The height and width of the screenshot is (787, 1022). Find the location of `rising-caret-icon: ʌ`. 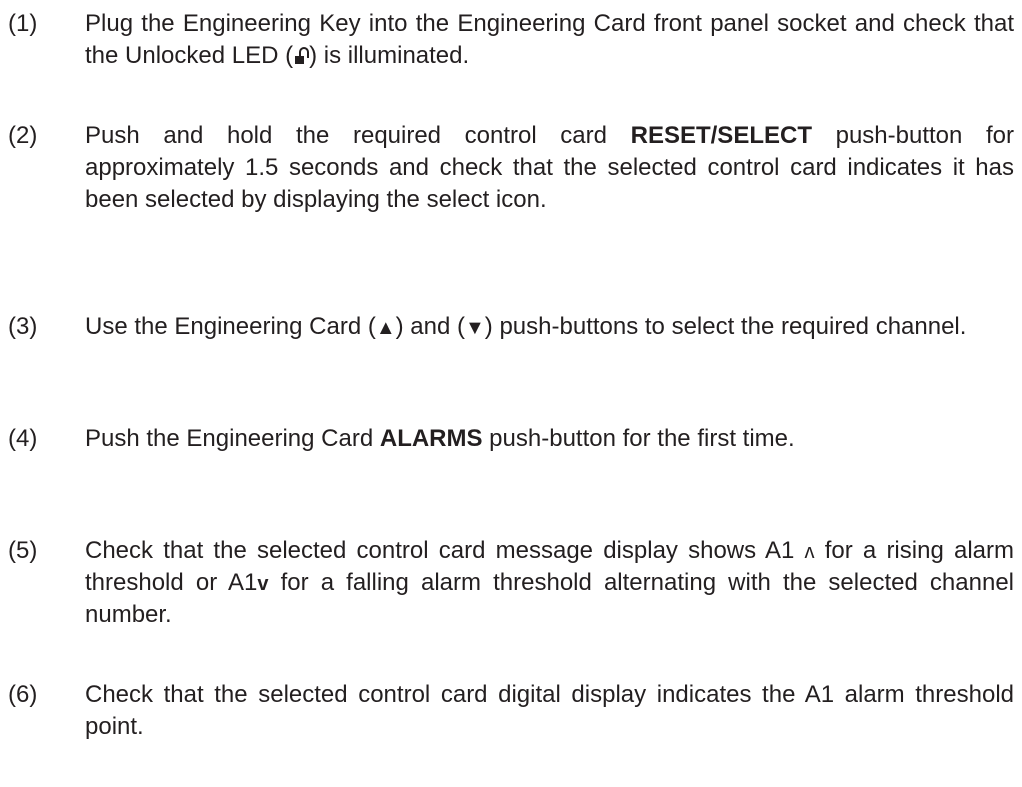

rising-caret-icon: ʌ is located at coordinates (809, 552).